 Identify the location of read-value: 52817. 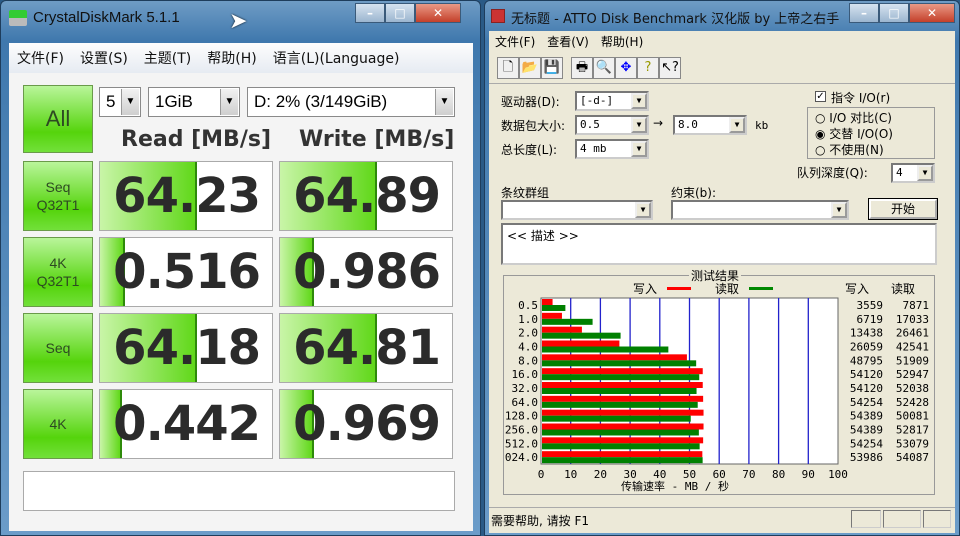
(912, 429).